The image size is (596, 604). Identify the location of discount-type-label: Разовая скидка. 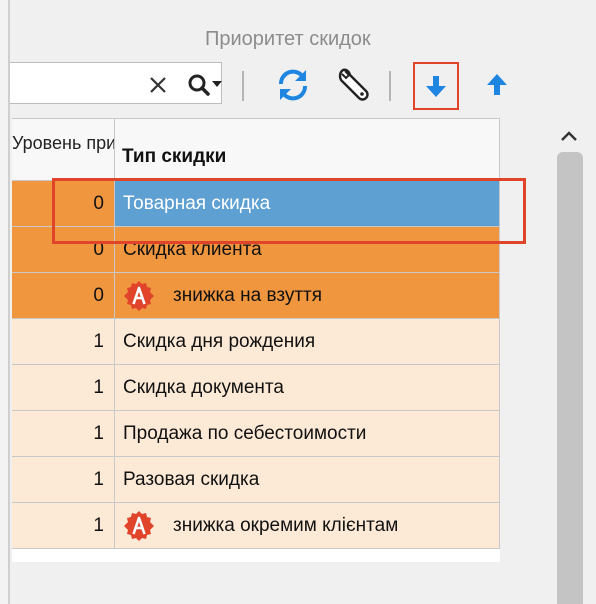
(191, 479).